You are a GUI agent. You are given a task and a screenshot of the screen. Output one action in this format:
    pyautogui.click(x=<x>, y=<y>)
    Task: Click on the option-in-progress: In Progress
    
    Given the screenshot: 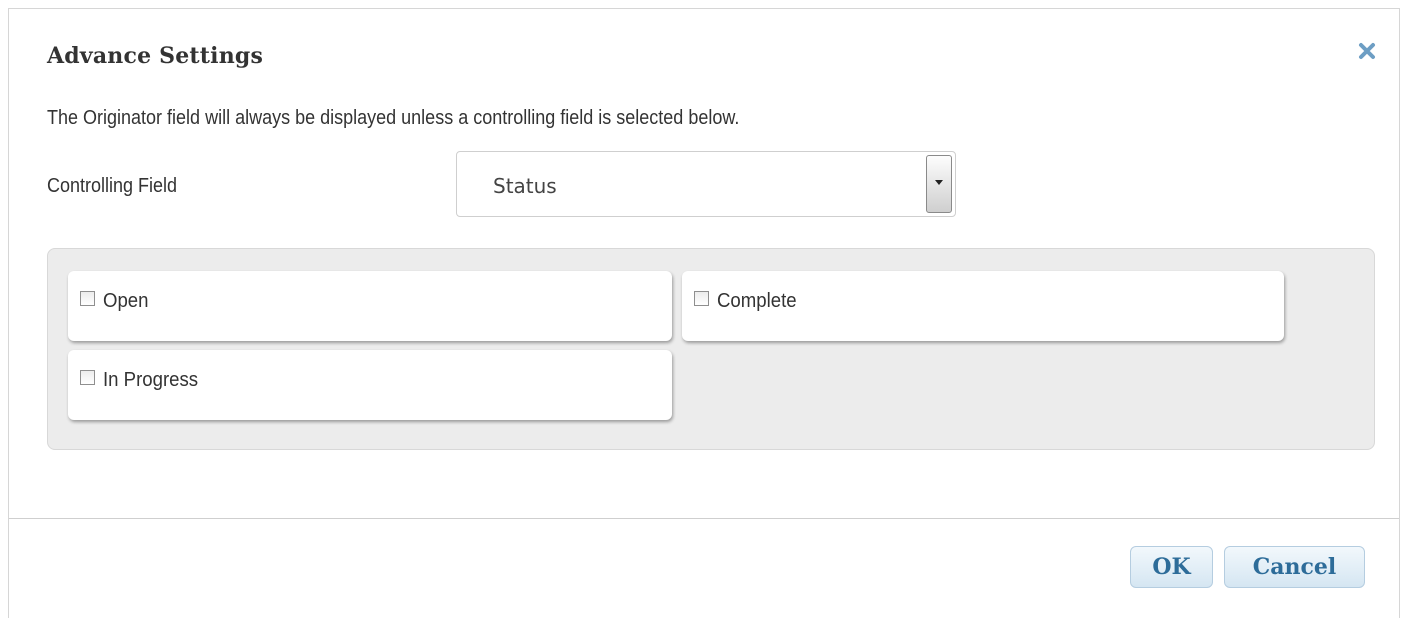 What is the action you would take?
    pyautogui.click(x=370, y=385)
    